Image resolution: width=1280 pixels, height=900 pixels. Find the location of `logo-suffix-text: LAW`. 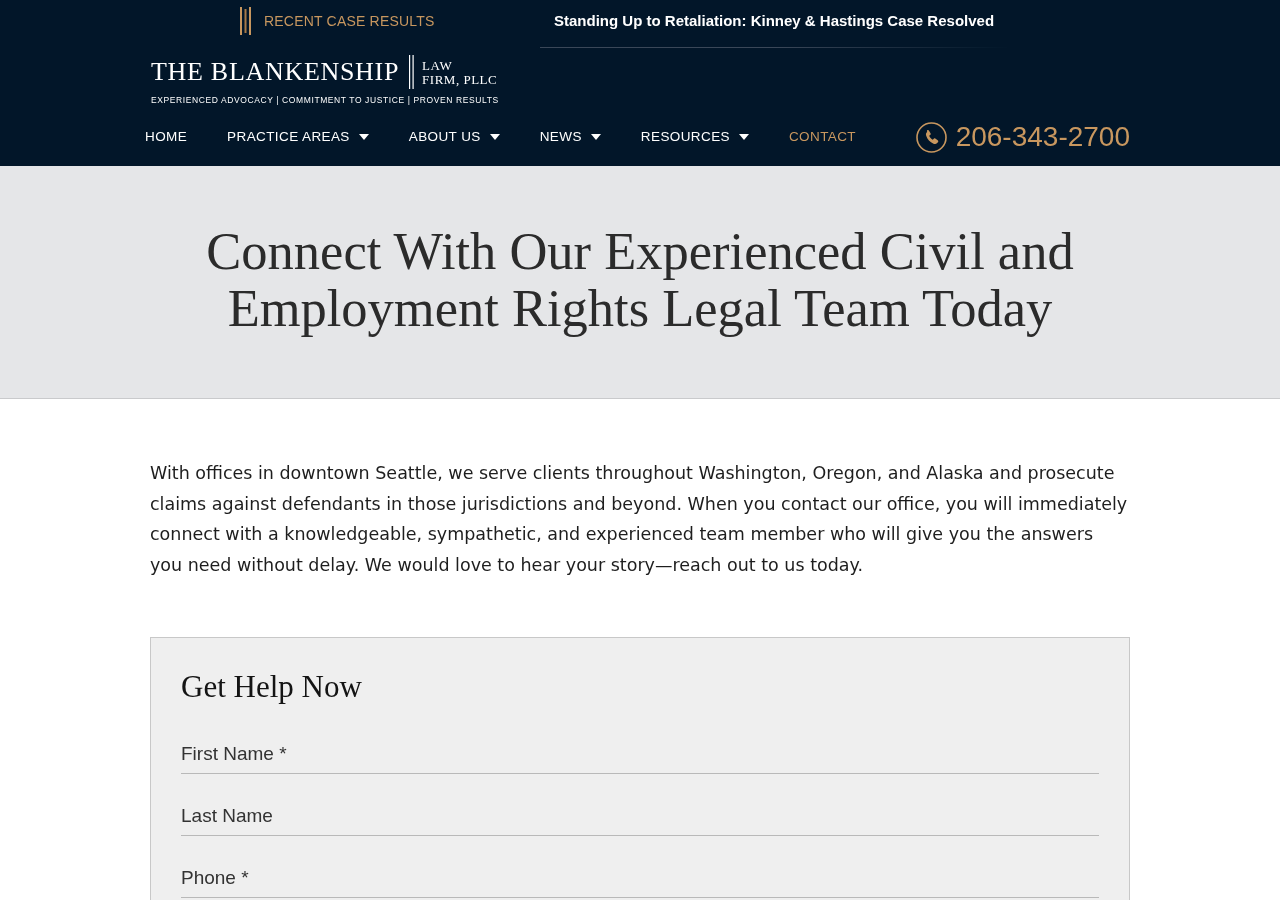

logo-suffix-text: LAW is located at coordinates (438, 66).